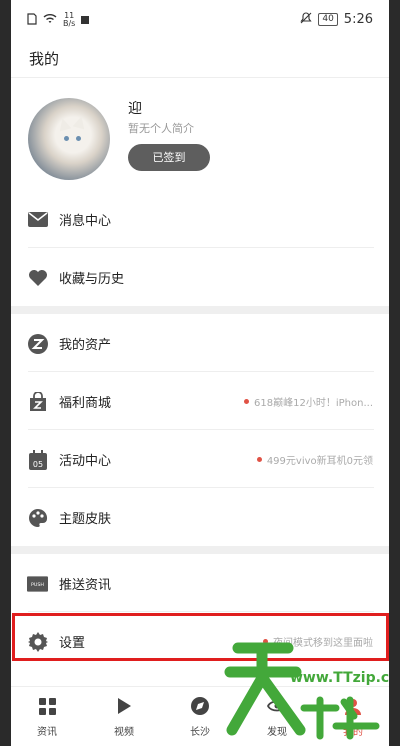 Image resolution: width=400 pixels, height=746 pixels. What do you see at coordinates (200, 219) in the screenshot?
I see `menu-item-messages: 消息中心` at bounding box center [200, 219].